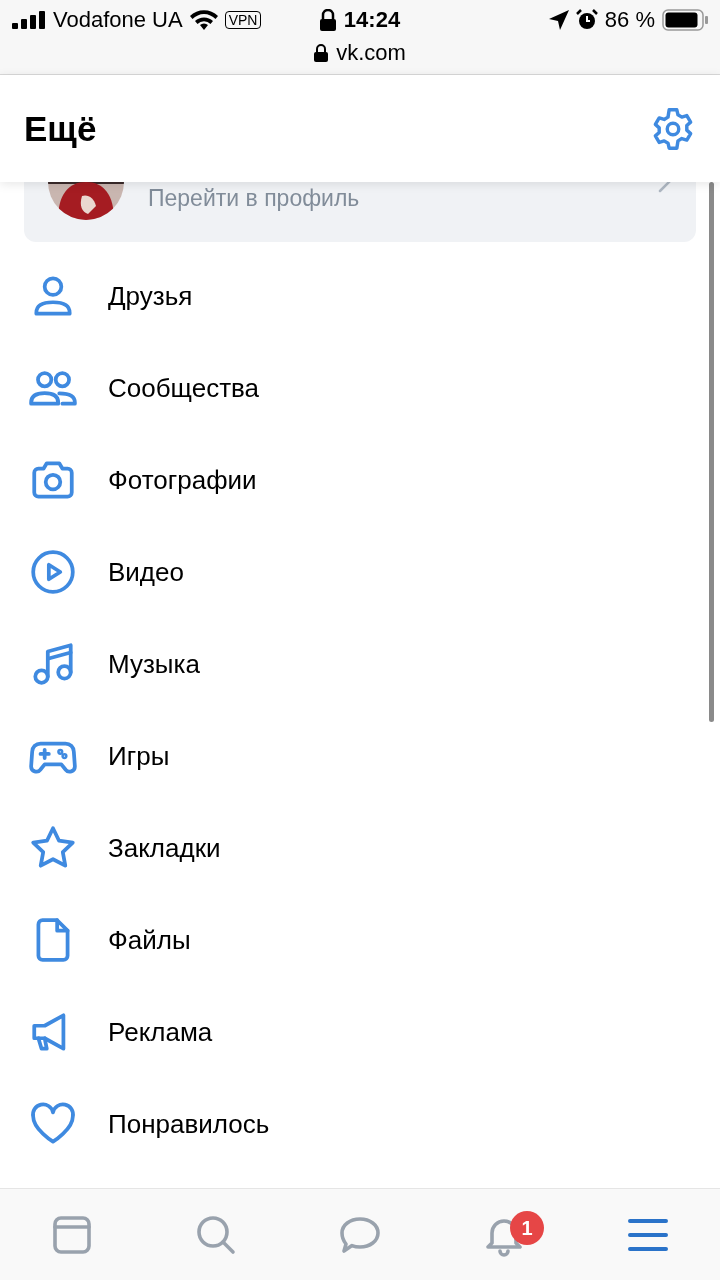 This screenshot has height=1280, width=720. Describe the element at coordinates (371, 53) in the screenshot. I see `url-address: vk.com` at that location.